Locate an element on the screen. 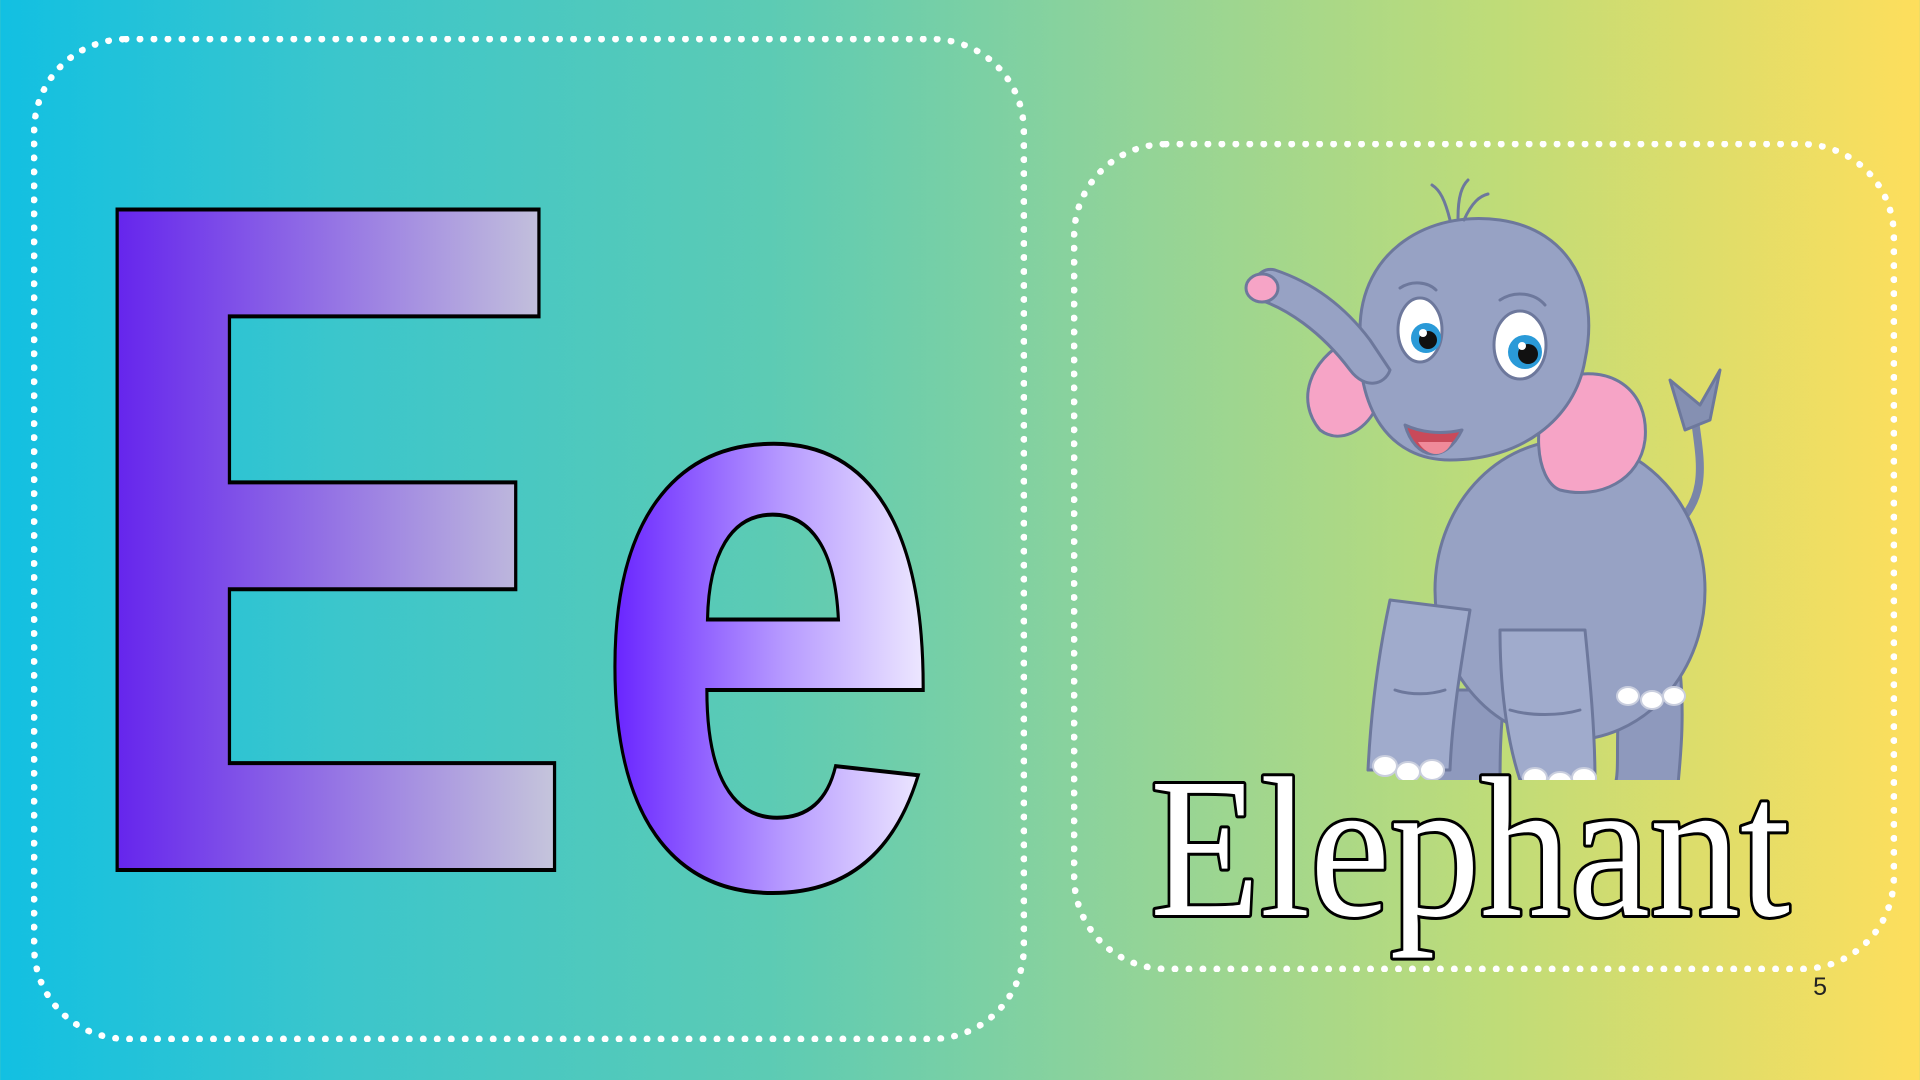 This screenshot has width=1920, height=1080. word-text: Elephant is located at coordinates (1470, 848).